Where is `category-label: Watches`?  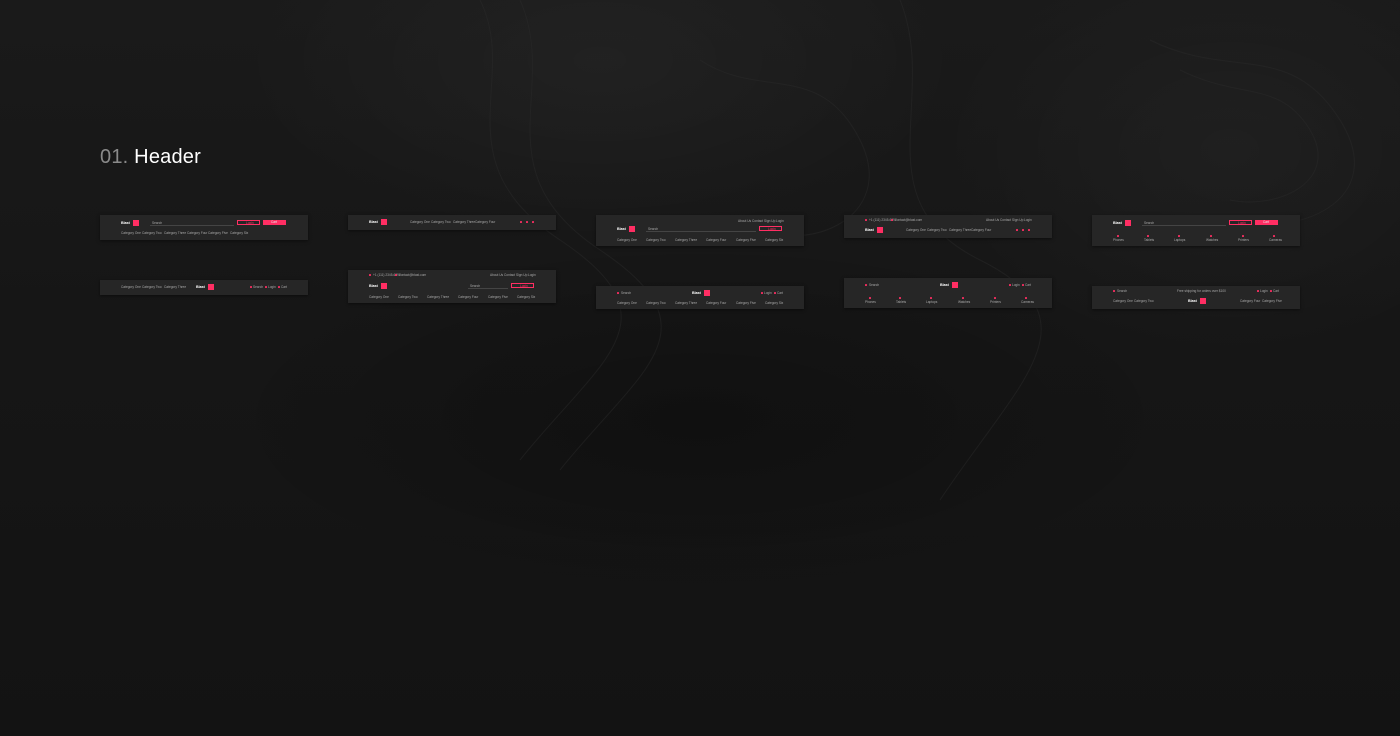 category-label: Watches is located at coordinates (1212, 240).